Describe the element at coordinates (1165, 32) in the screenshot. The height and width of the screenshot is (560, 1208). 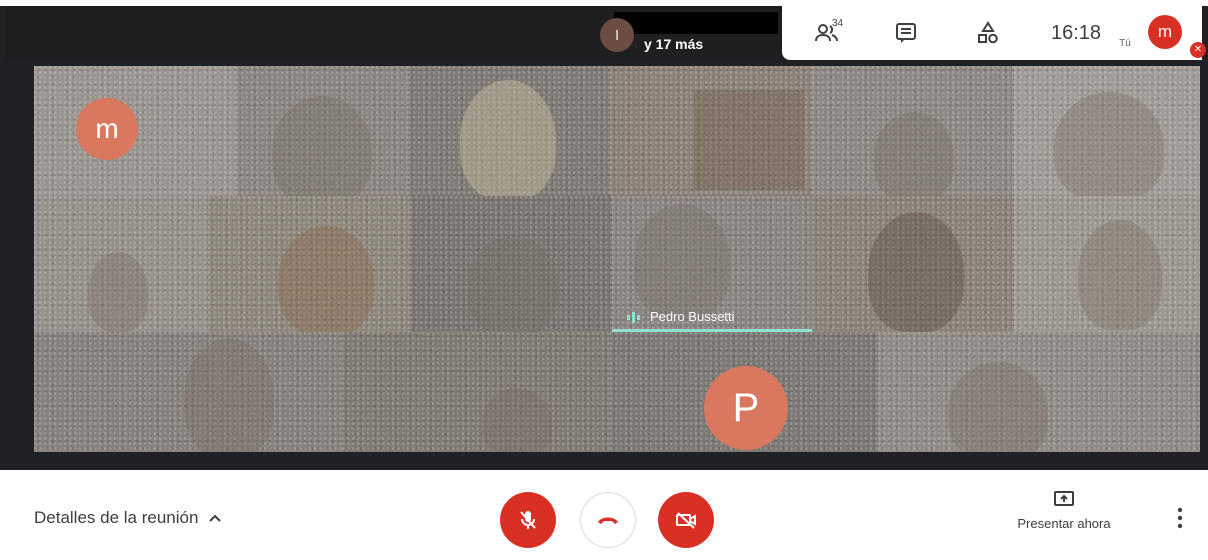
I see `self-avatar: m` at that location.